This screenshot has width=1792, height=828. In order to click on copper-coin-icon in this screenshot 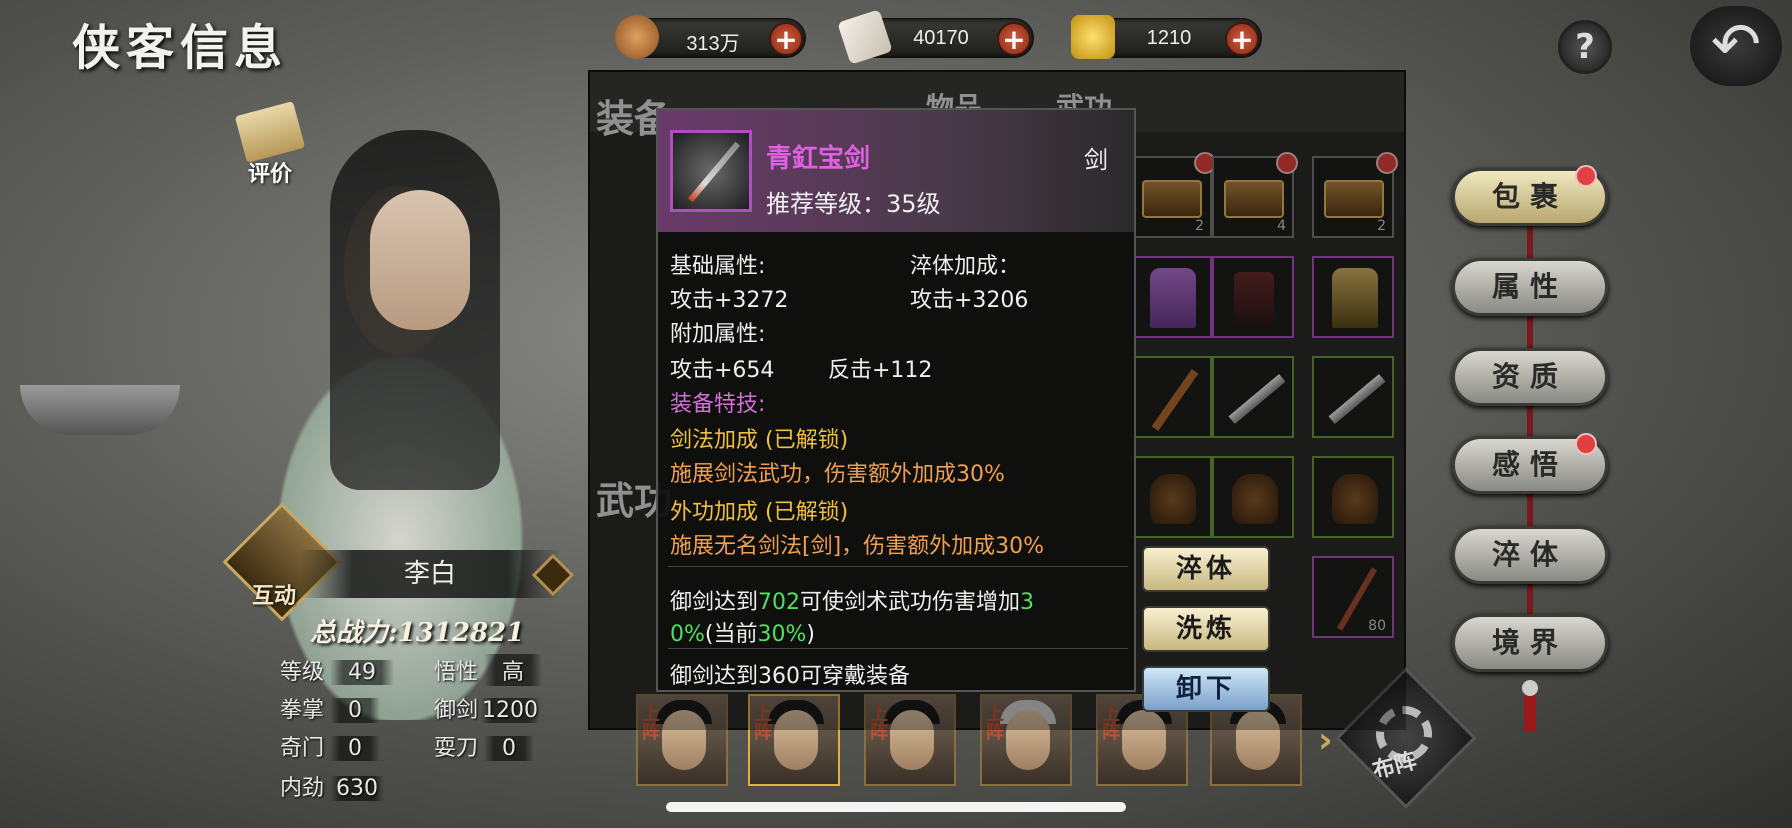, I will do `click(637, 37)`.